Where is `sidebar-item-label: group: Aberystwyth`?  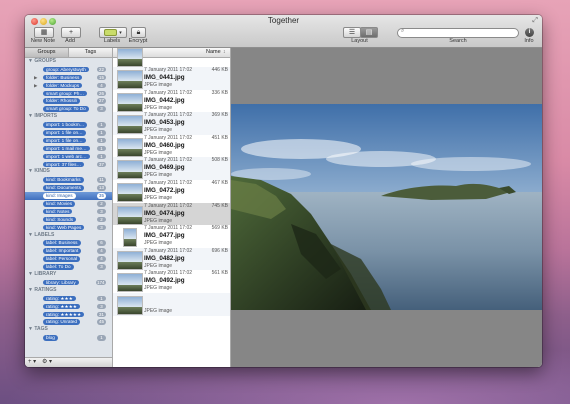 sidebar-item-label: group: Aberystwyth is located at coordinates (66, 69).